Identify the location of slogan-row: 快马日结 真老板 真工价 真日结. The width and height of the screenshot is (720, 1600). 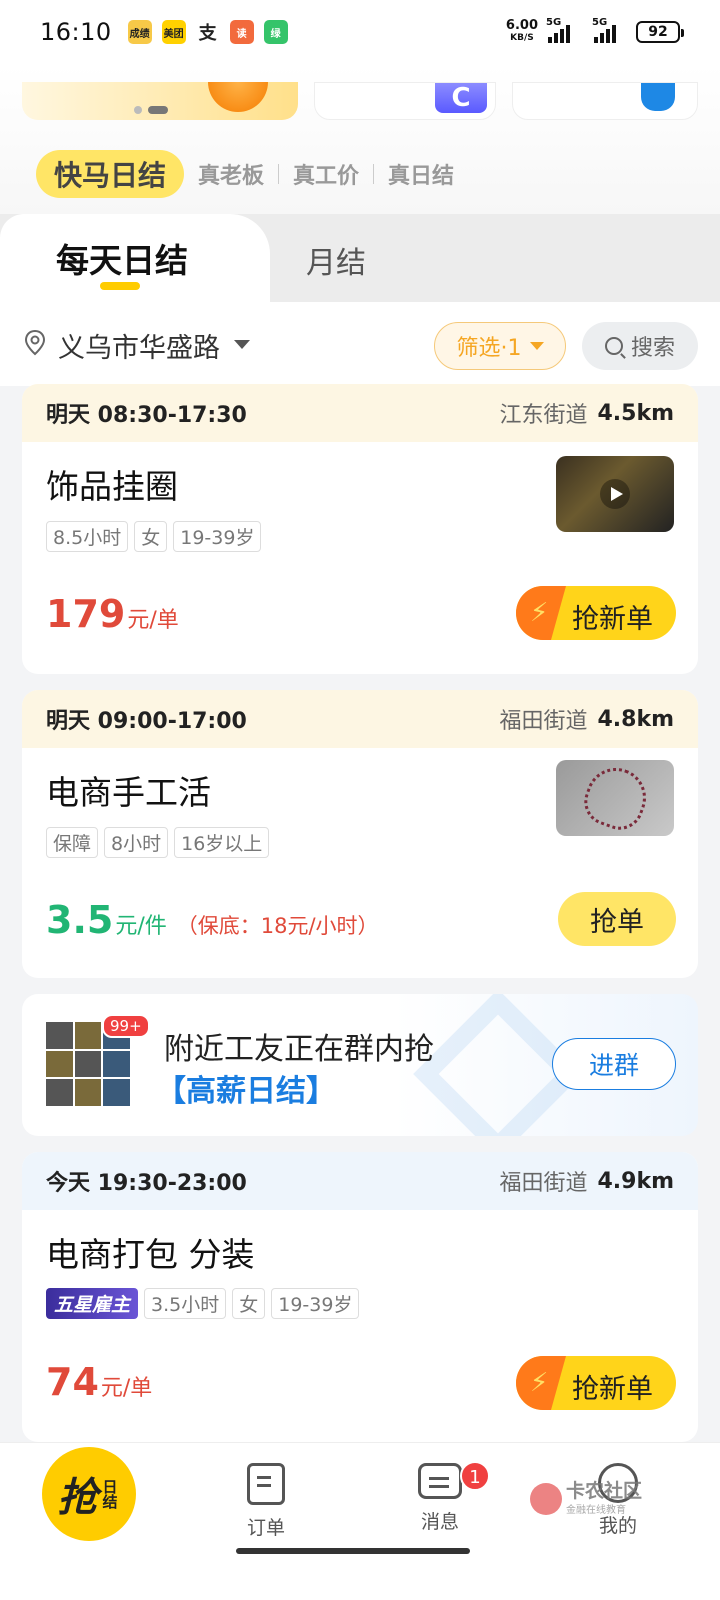
(245, 174).